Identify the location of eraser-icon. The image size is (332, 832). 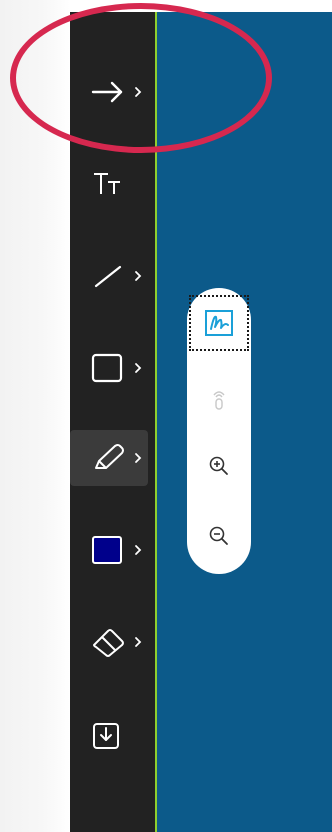
(108, 643).